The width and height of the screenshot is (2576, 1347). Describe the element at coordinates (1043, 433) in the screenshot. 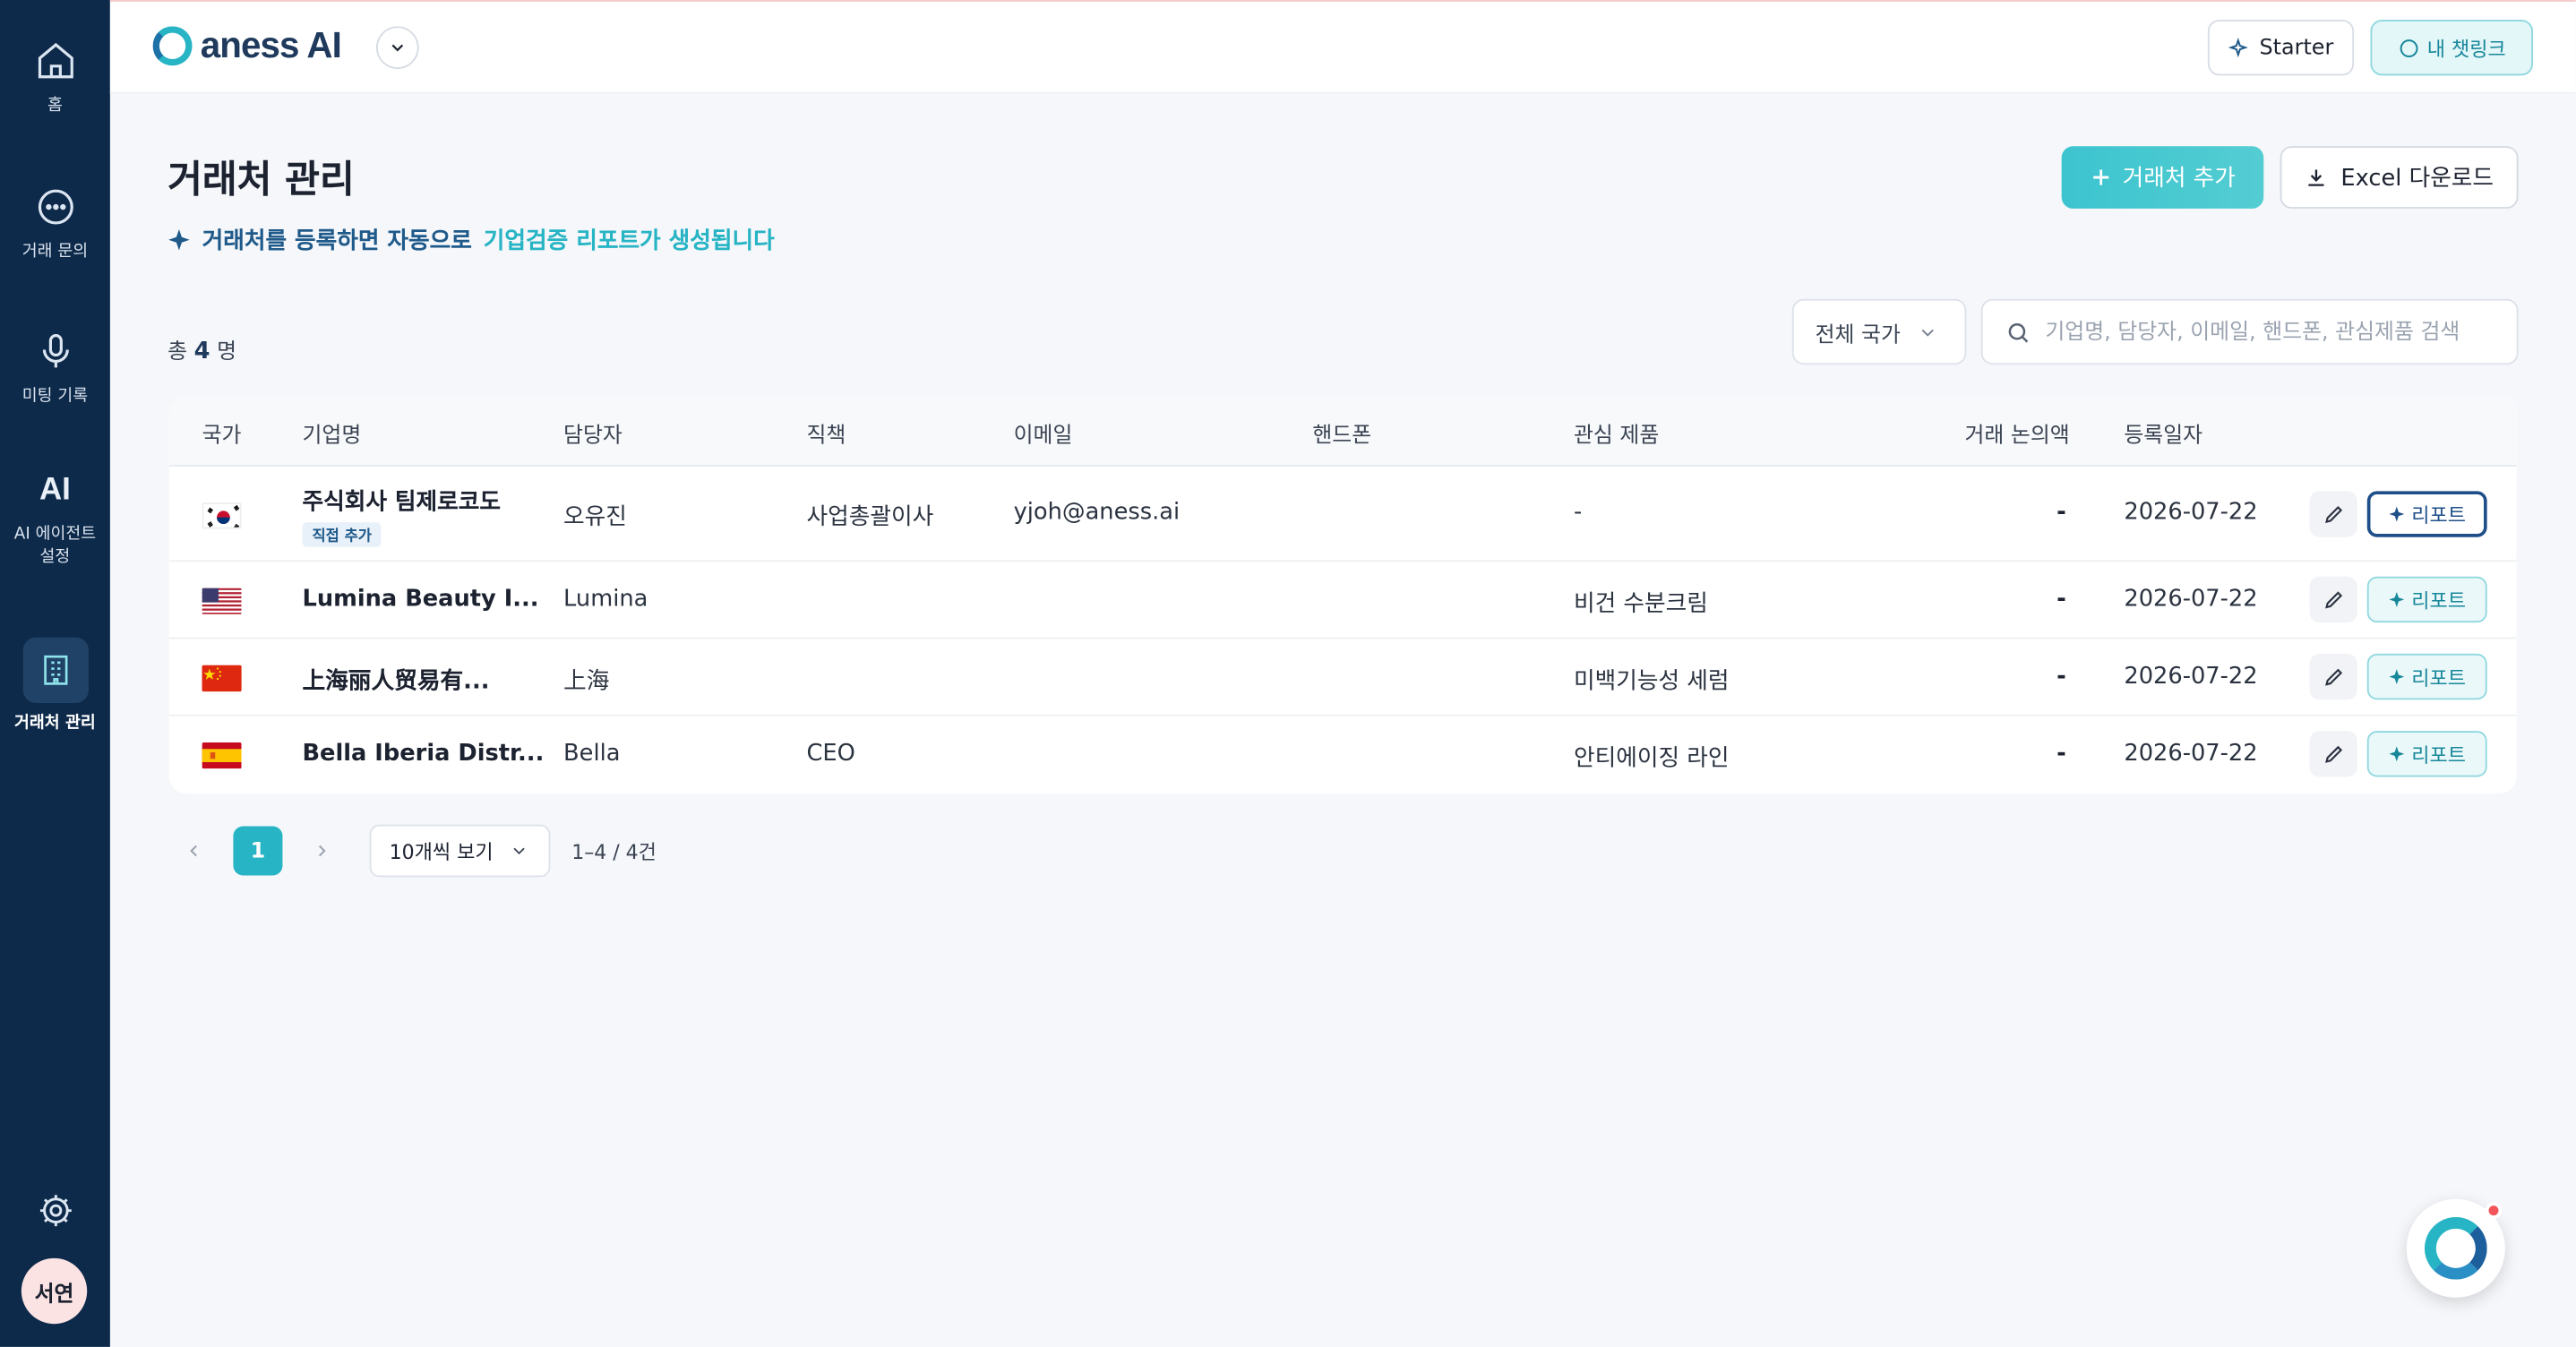

I see `column-header-email: 이메일` at that location.